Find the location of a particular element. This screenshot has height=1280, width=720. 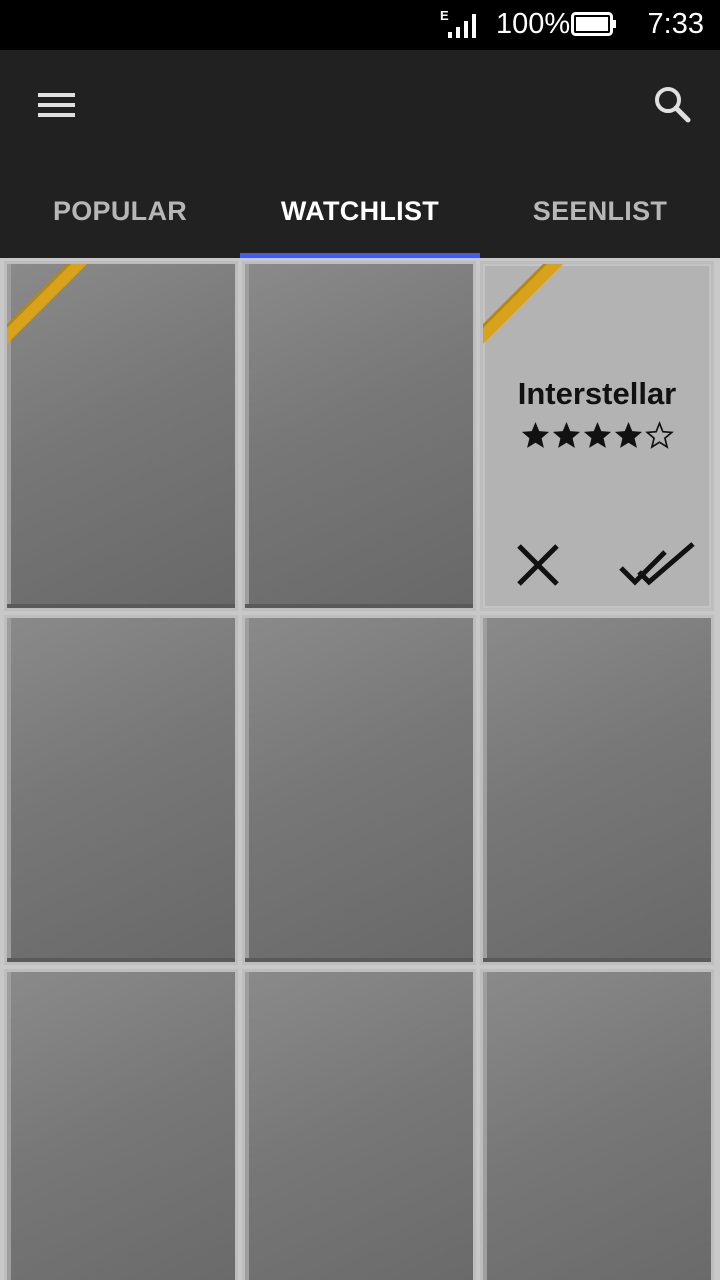

clock: 7:33 is located at coordinates (675, 24).